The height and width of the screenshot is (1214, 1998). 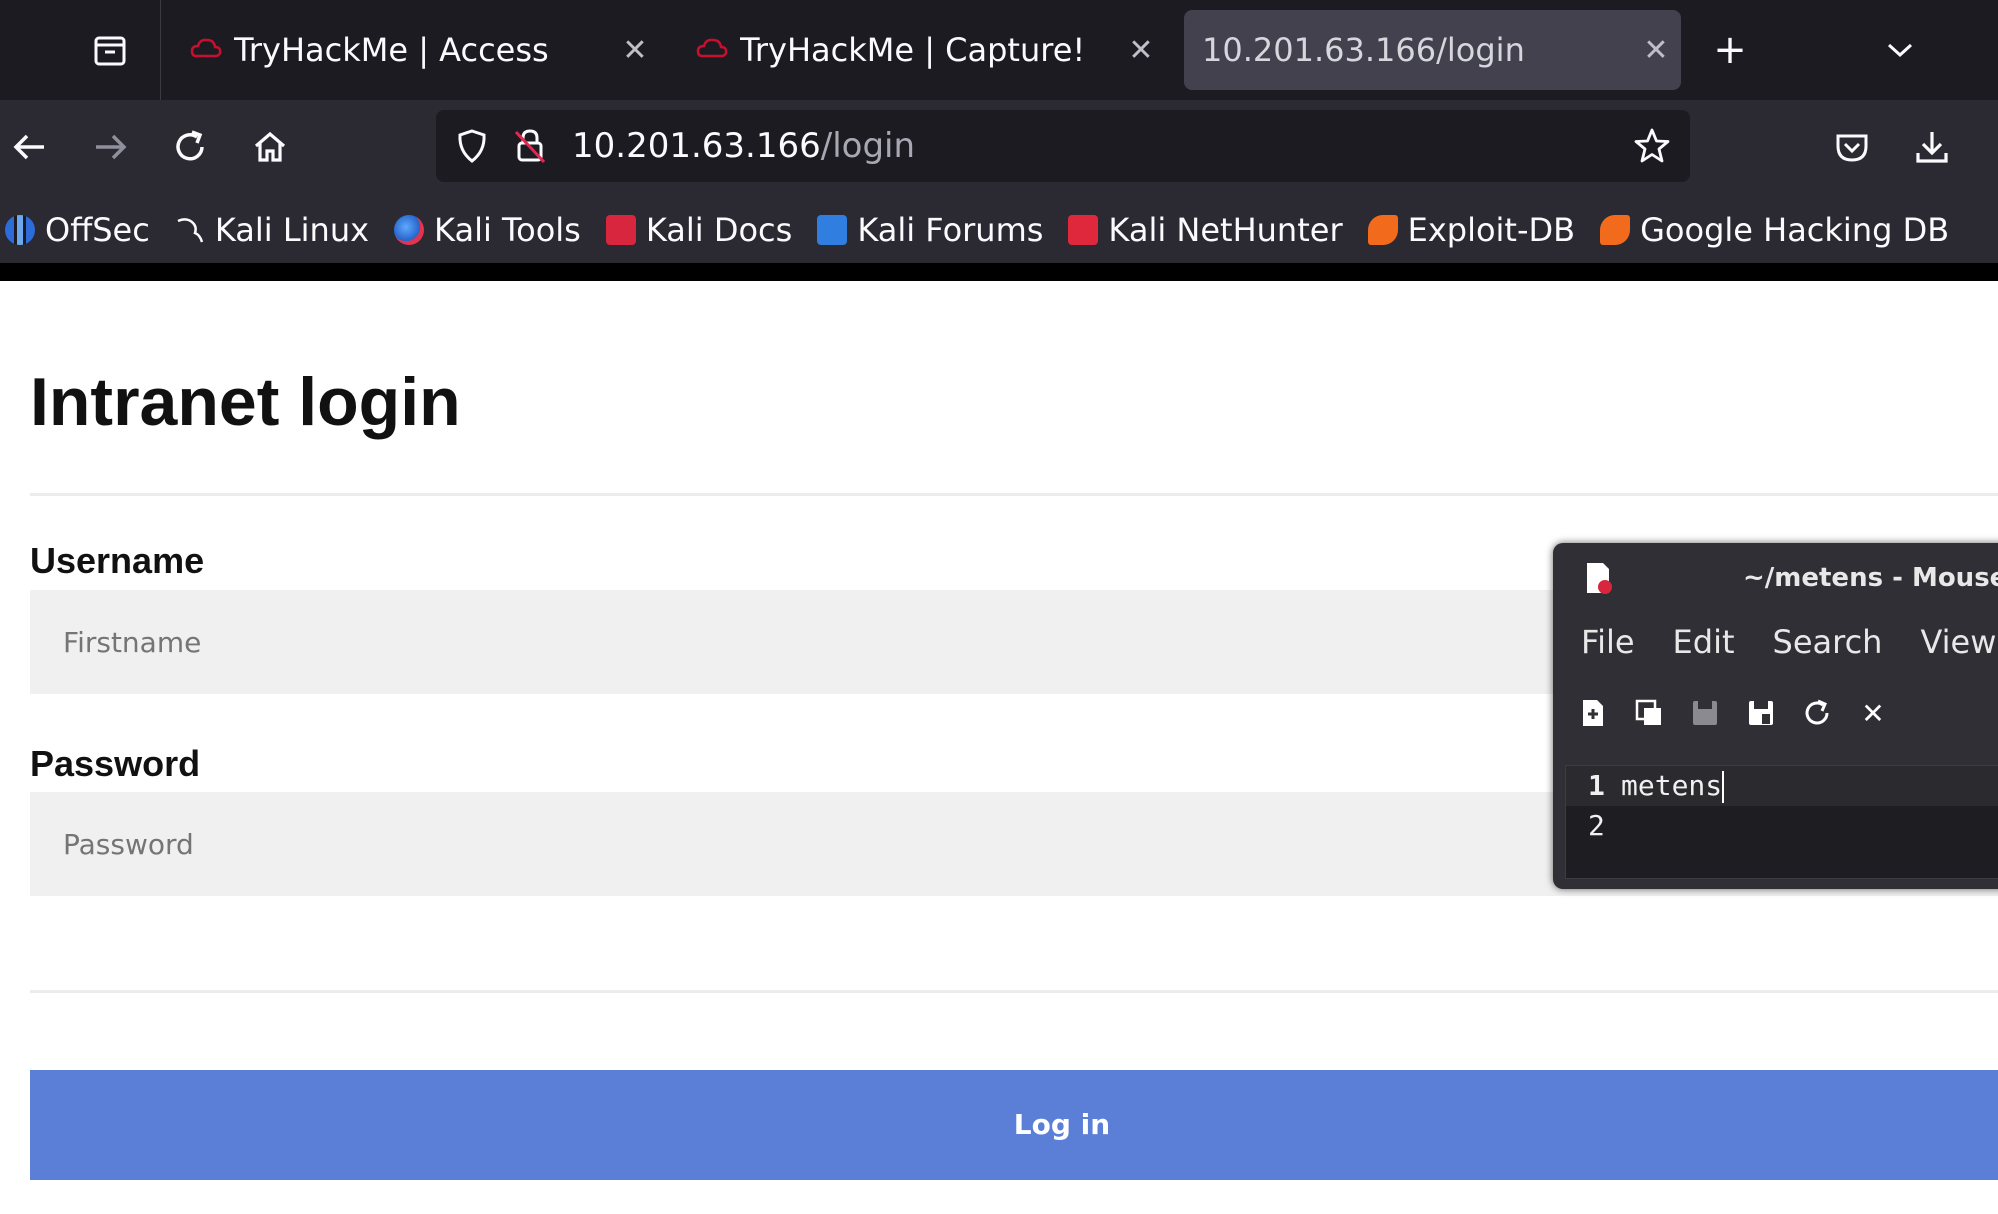 I want to click on text-caret, so click(x=1723, y=787).